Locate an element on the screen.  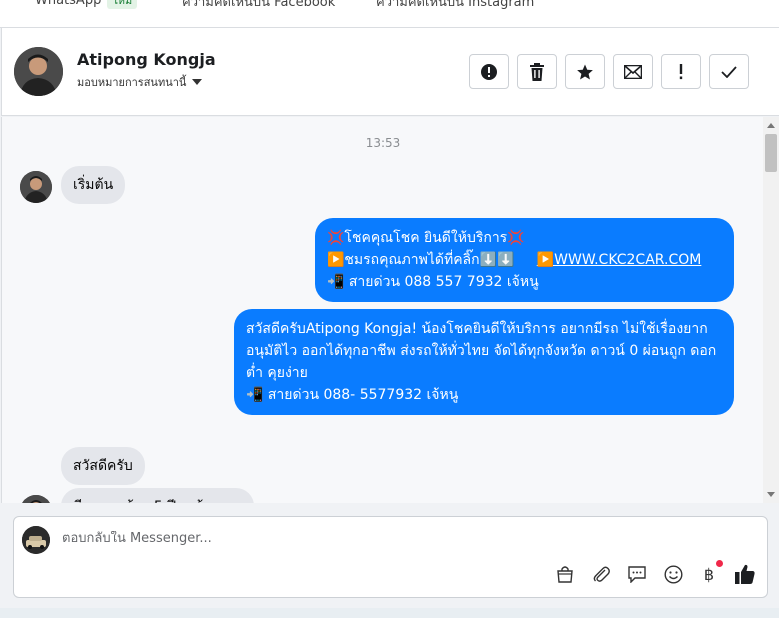
scrollbar-thumb is located at coordinates (771, 153).